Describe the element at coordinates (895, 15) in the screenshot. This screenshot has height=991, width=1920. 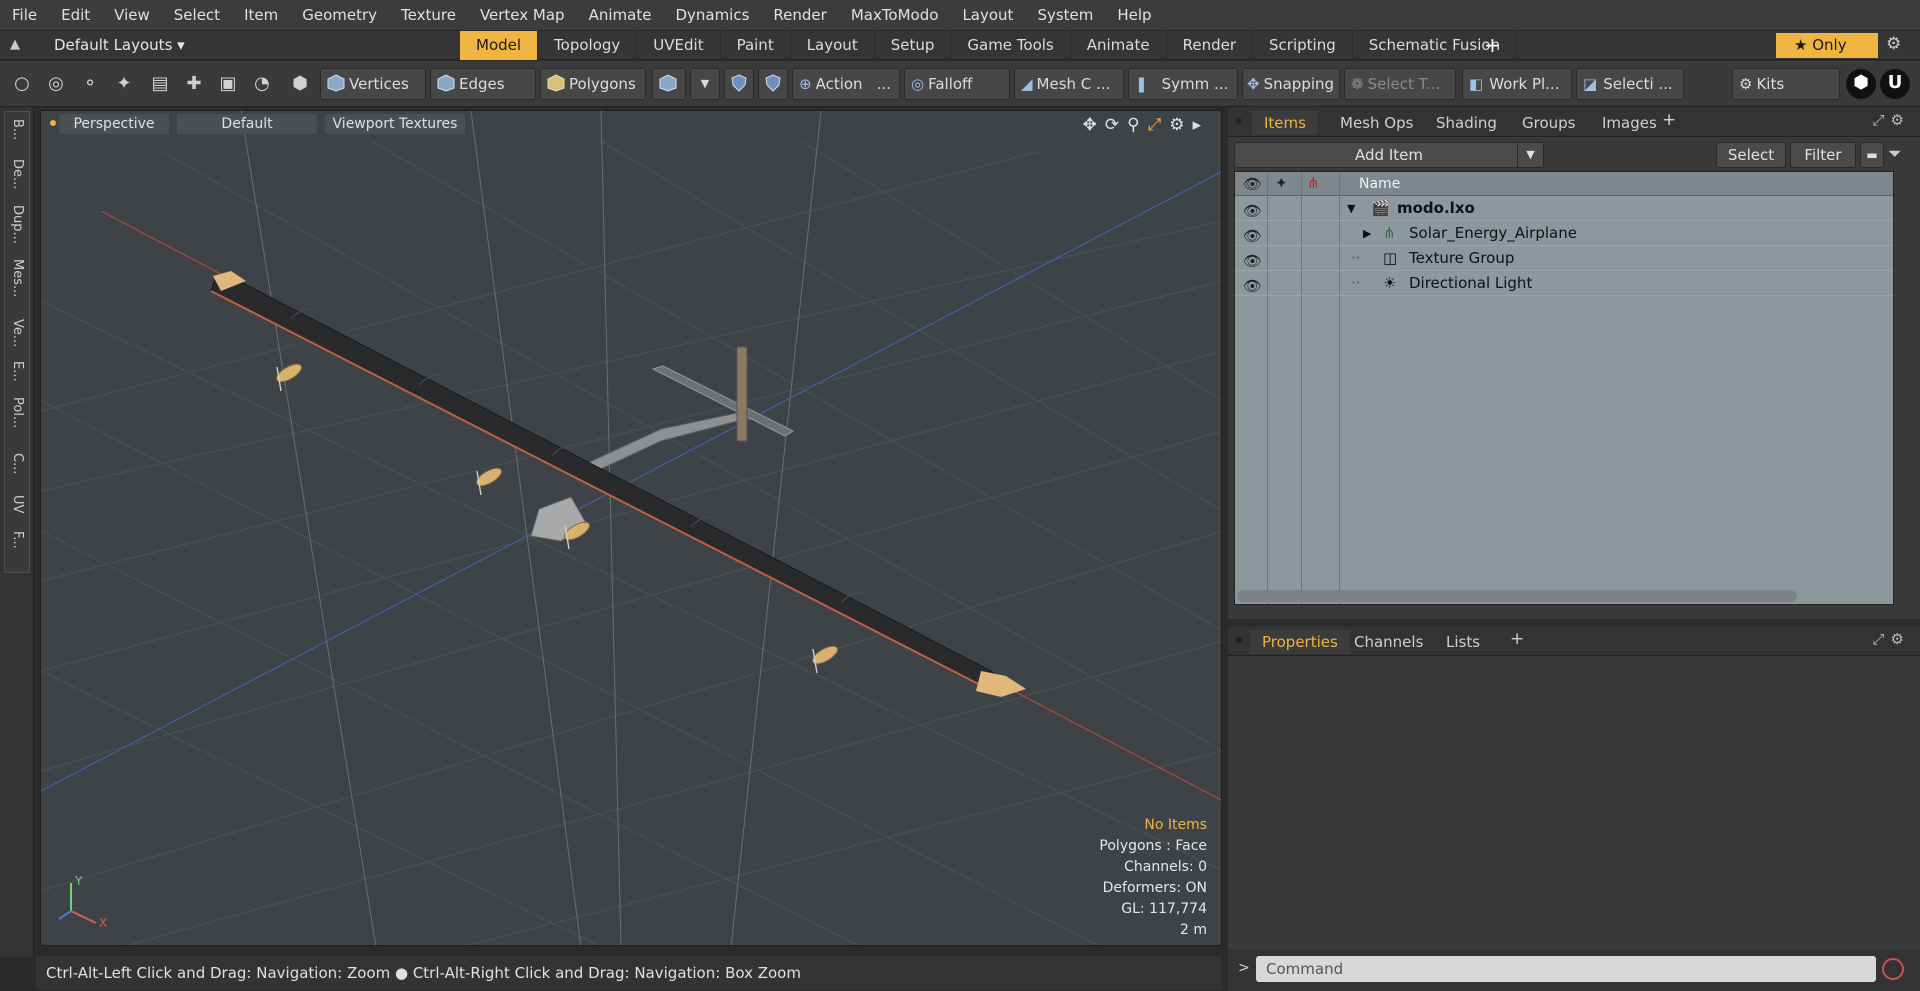
I see `menu-maxtomodo: MaxToModo` at that location.